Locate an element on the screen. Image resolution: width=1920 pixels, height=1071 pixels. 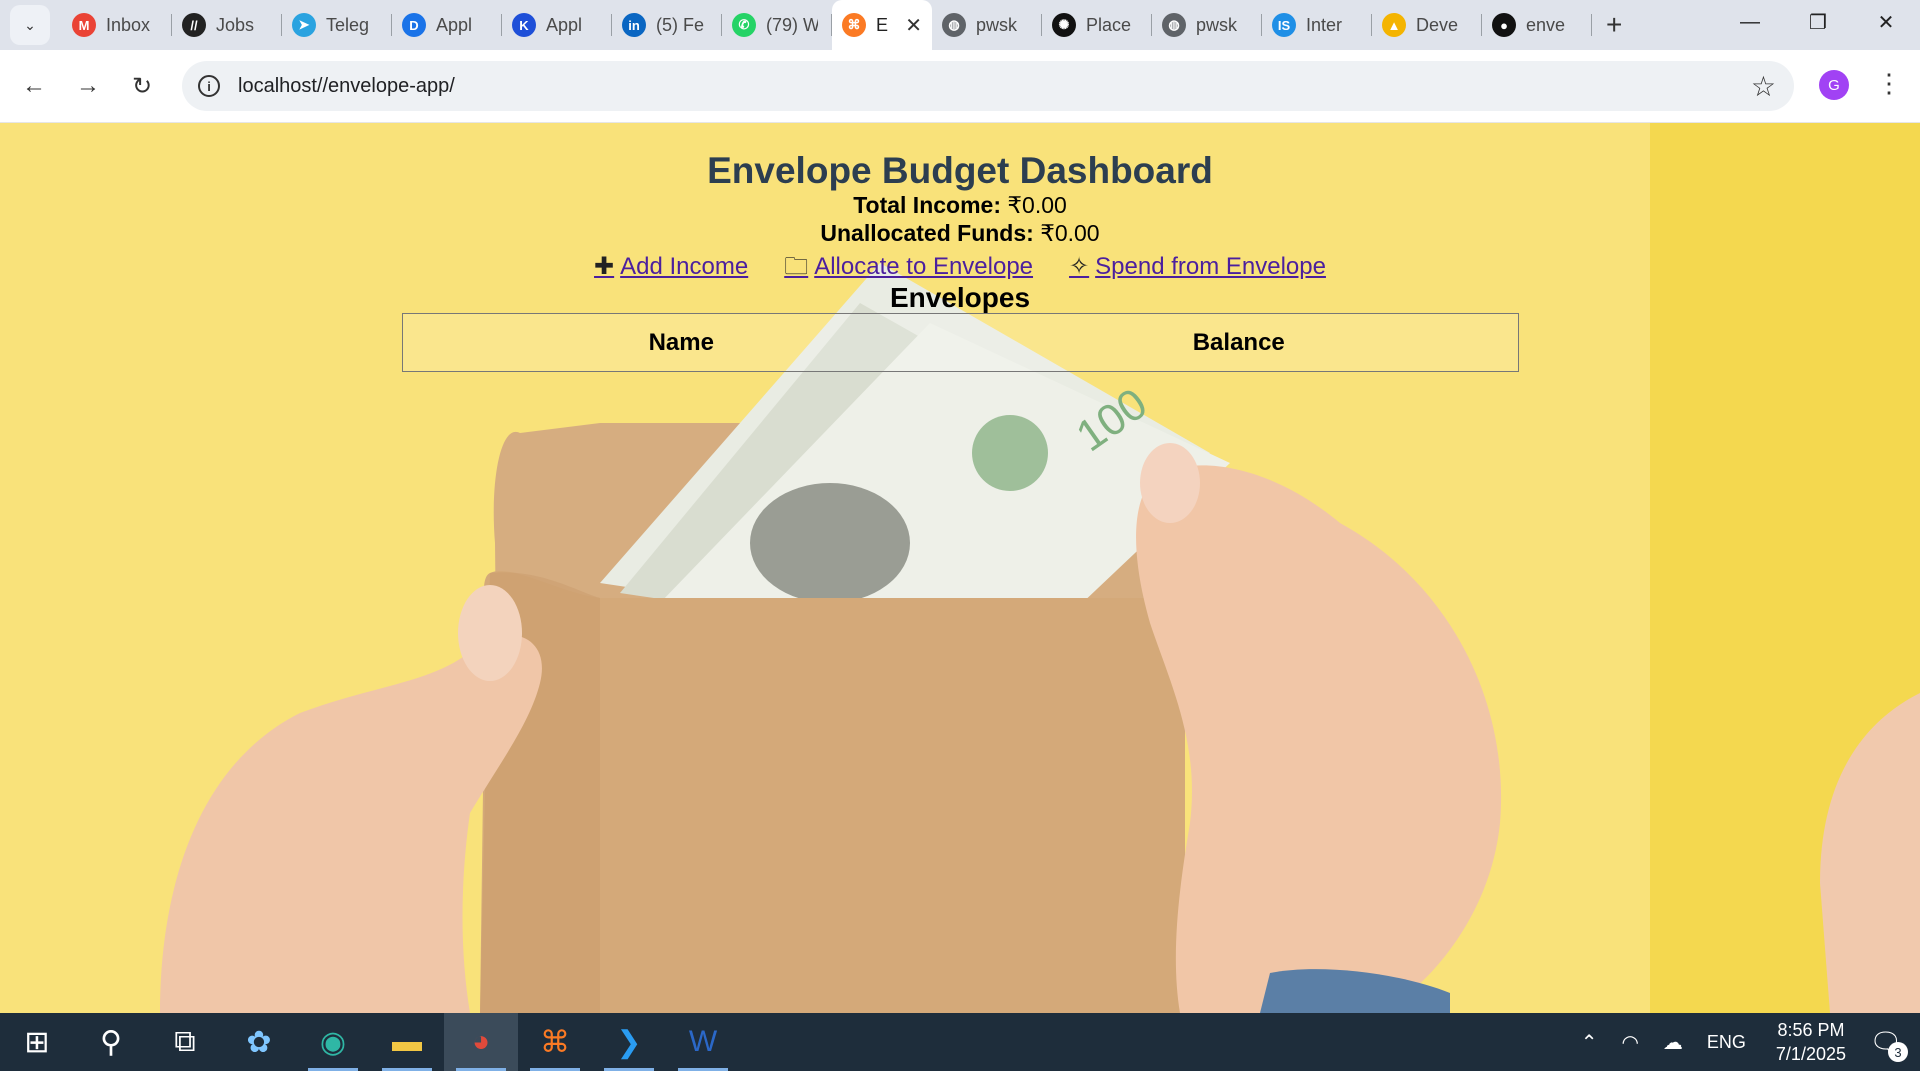
allocate-envelope-link: 🗀 Allocate to Envelope is located at coordinates (908, 267).